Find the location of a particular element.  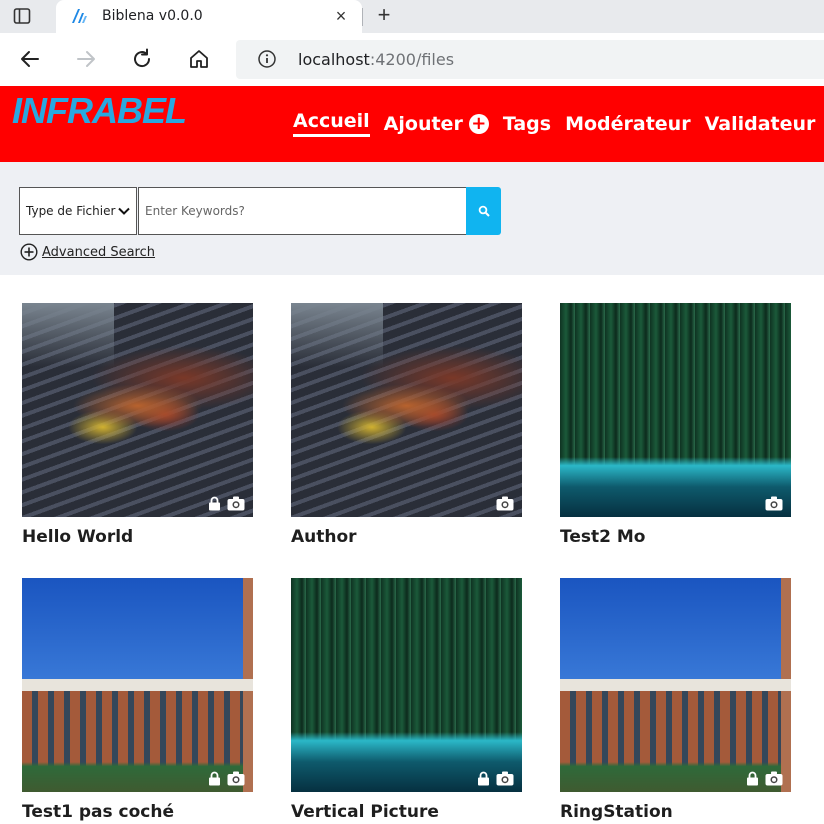

file-title: Hello World is located at coordinates (137, 537).